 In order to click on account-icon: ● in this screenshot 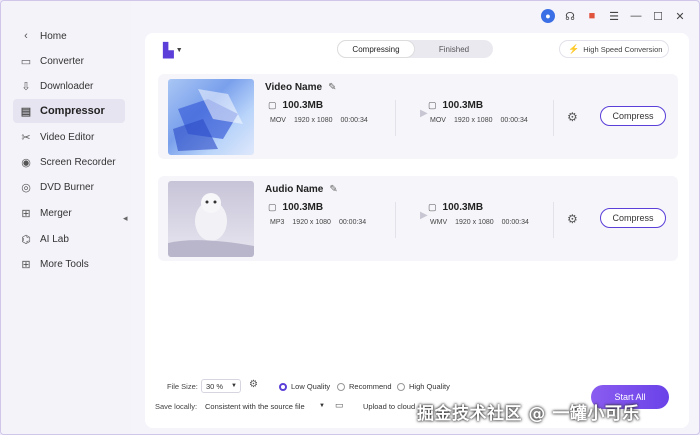, I will do `click(548, 16)`.